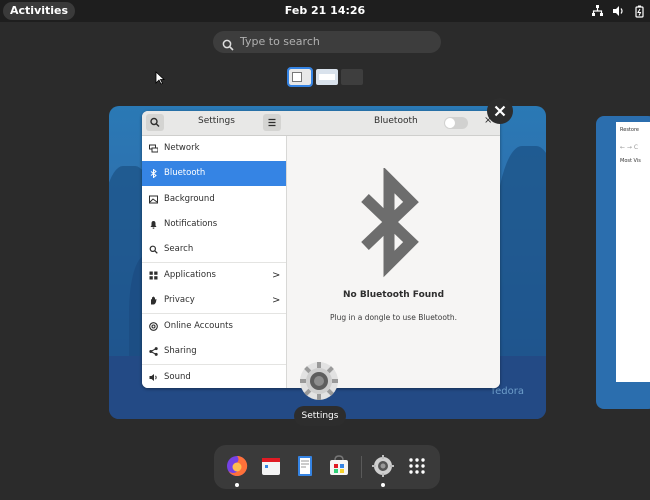  I want to click on settings-app-icon, so click(319, 381).